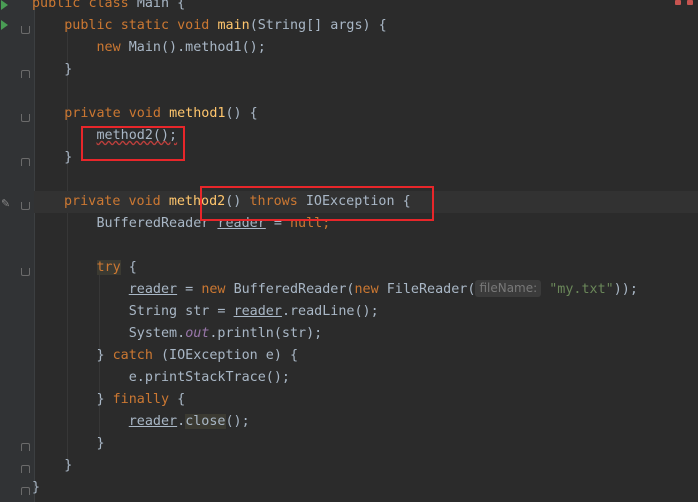  I want to click on code-line-stacktrace: e.printStackTrace();, so click(161, 378).